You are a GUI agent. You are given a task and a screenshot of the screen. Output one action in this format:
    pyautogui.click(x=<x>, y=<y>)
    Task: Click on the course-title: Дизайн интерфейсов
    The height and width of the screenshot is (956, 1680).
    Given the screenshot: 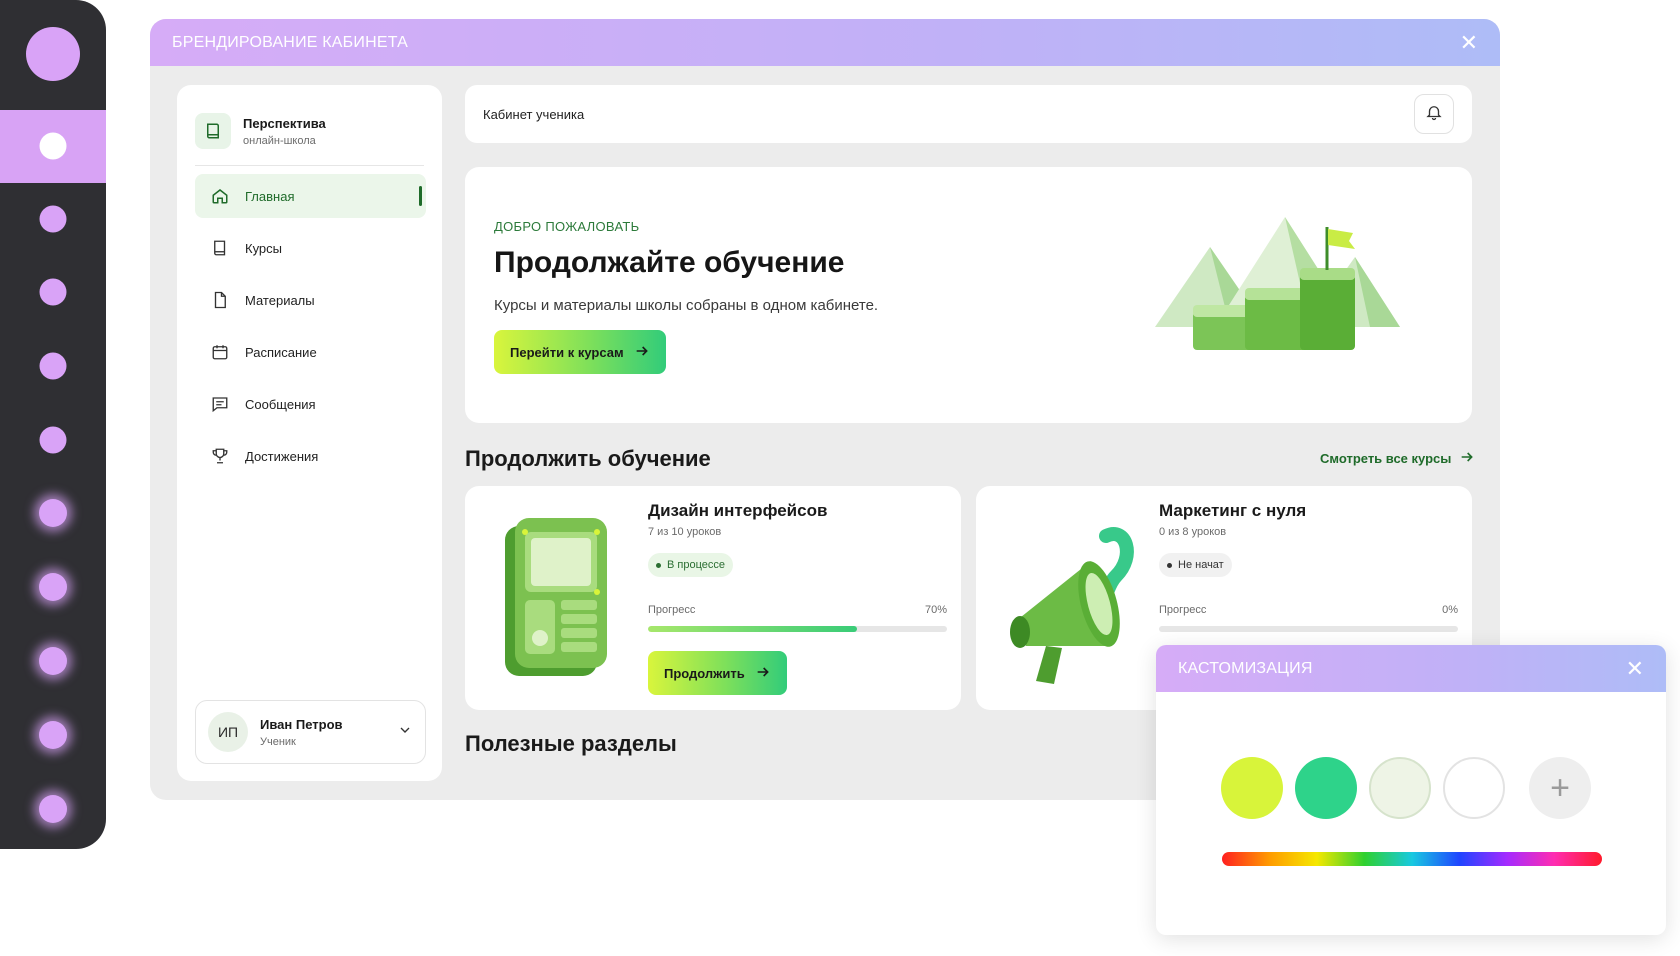 What is the action you would take?
    pyautogui.click(x=738, y=510)
    